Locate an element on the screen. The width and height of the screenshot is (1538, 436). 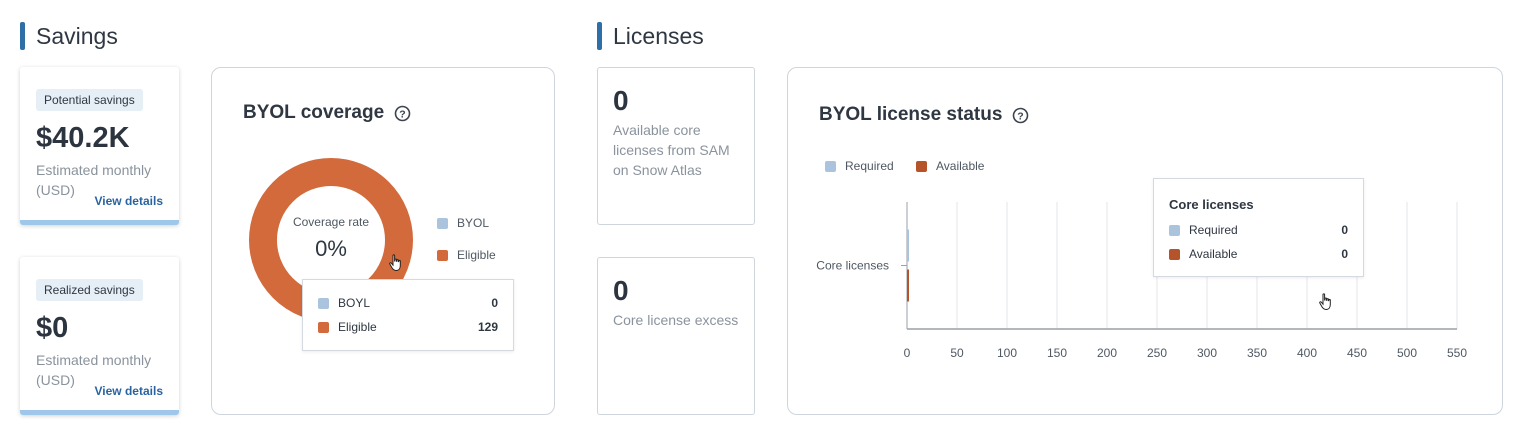
x-tick-label: 300 is located at coordinates (1207, 353).